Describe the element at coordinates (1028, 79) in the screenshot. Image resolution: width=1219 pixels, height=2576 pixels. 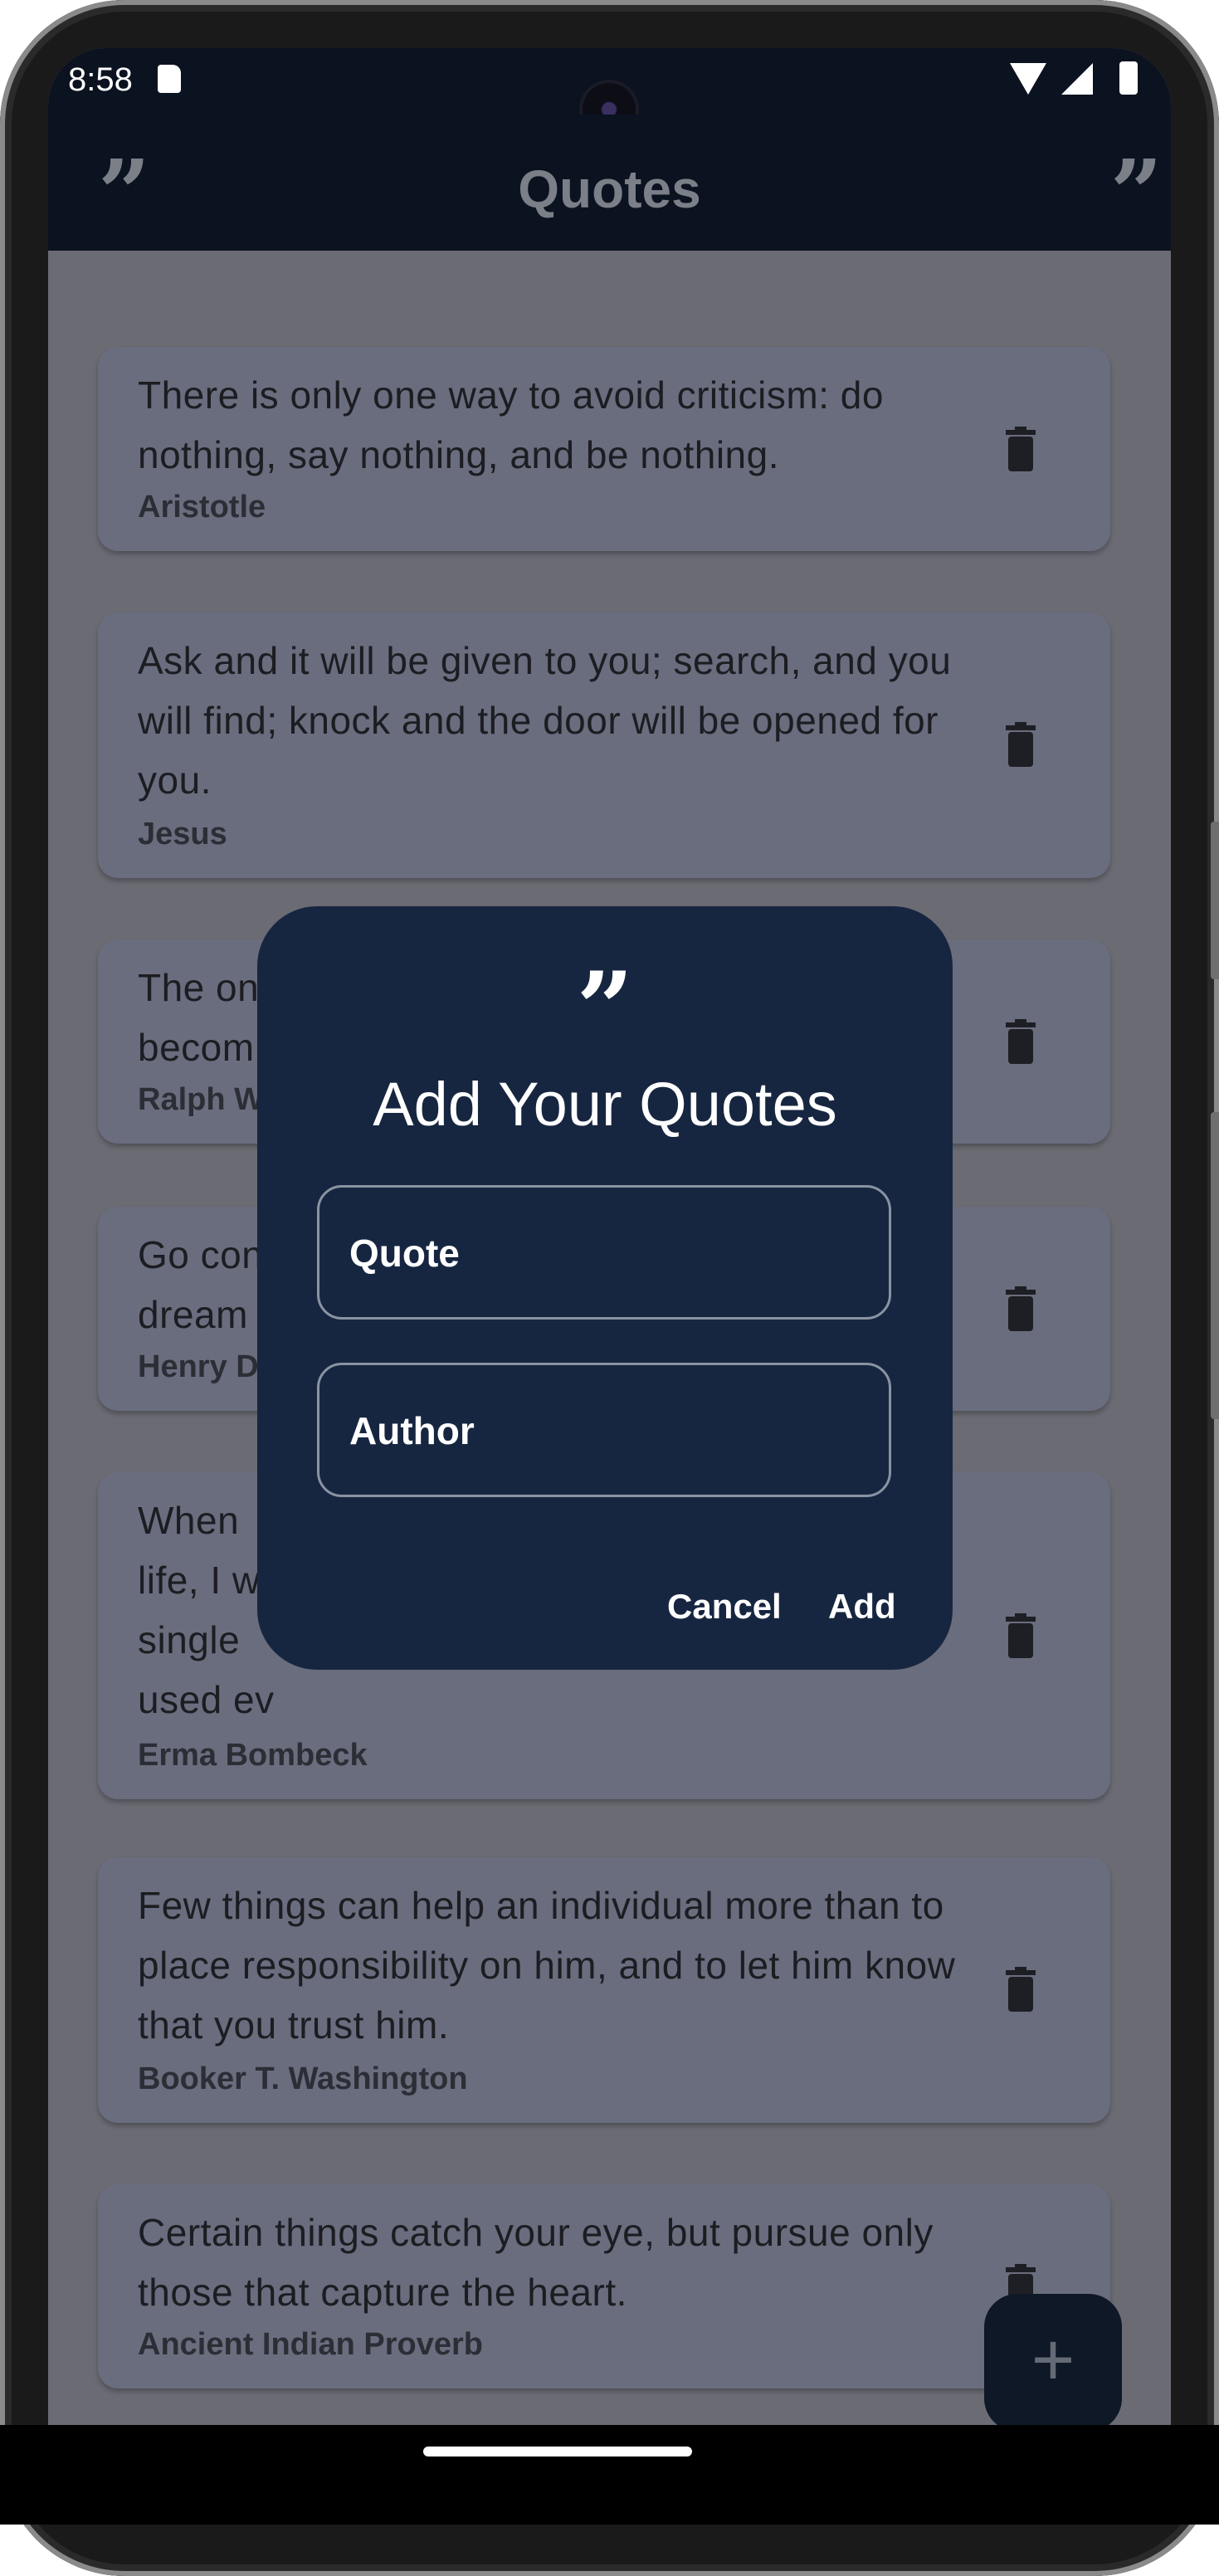
I see `wifi-icon` at that location.